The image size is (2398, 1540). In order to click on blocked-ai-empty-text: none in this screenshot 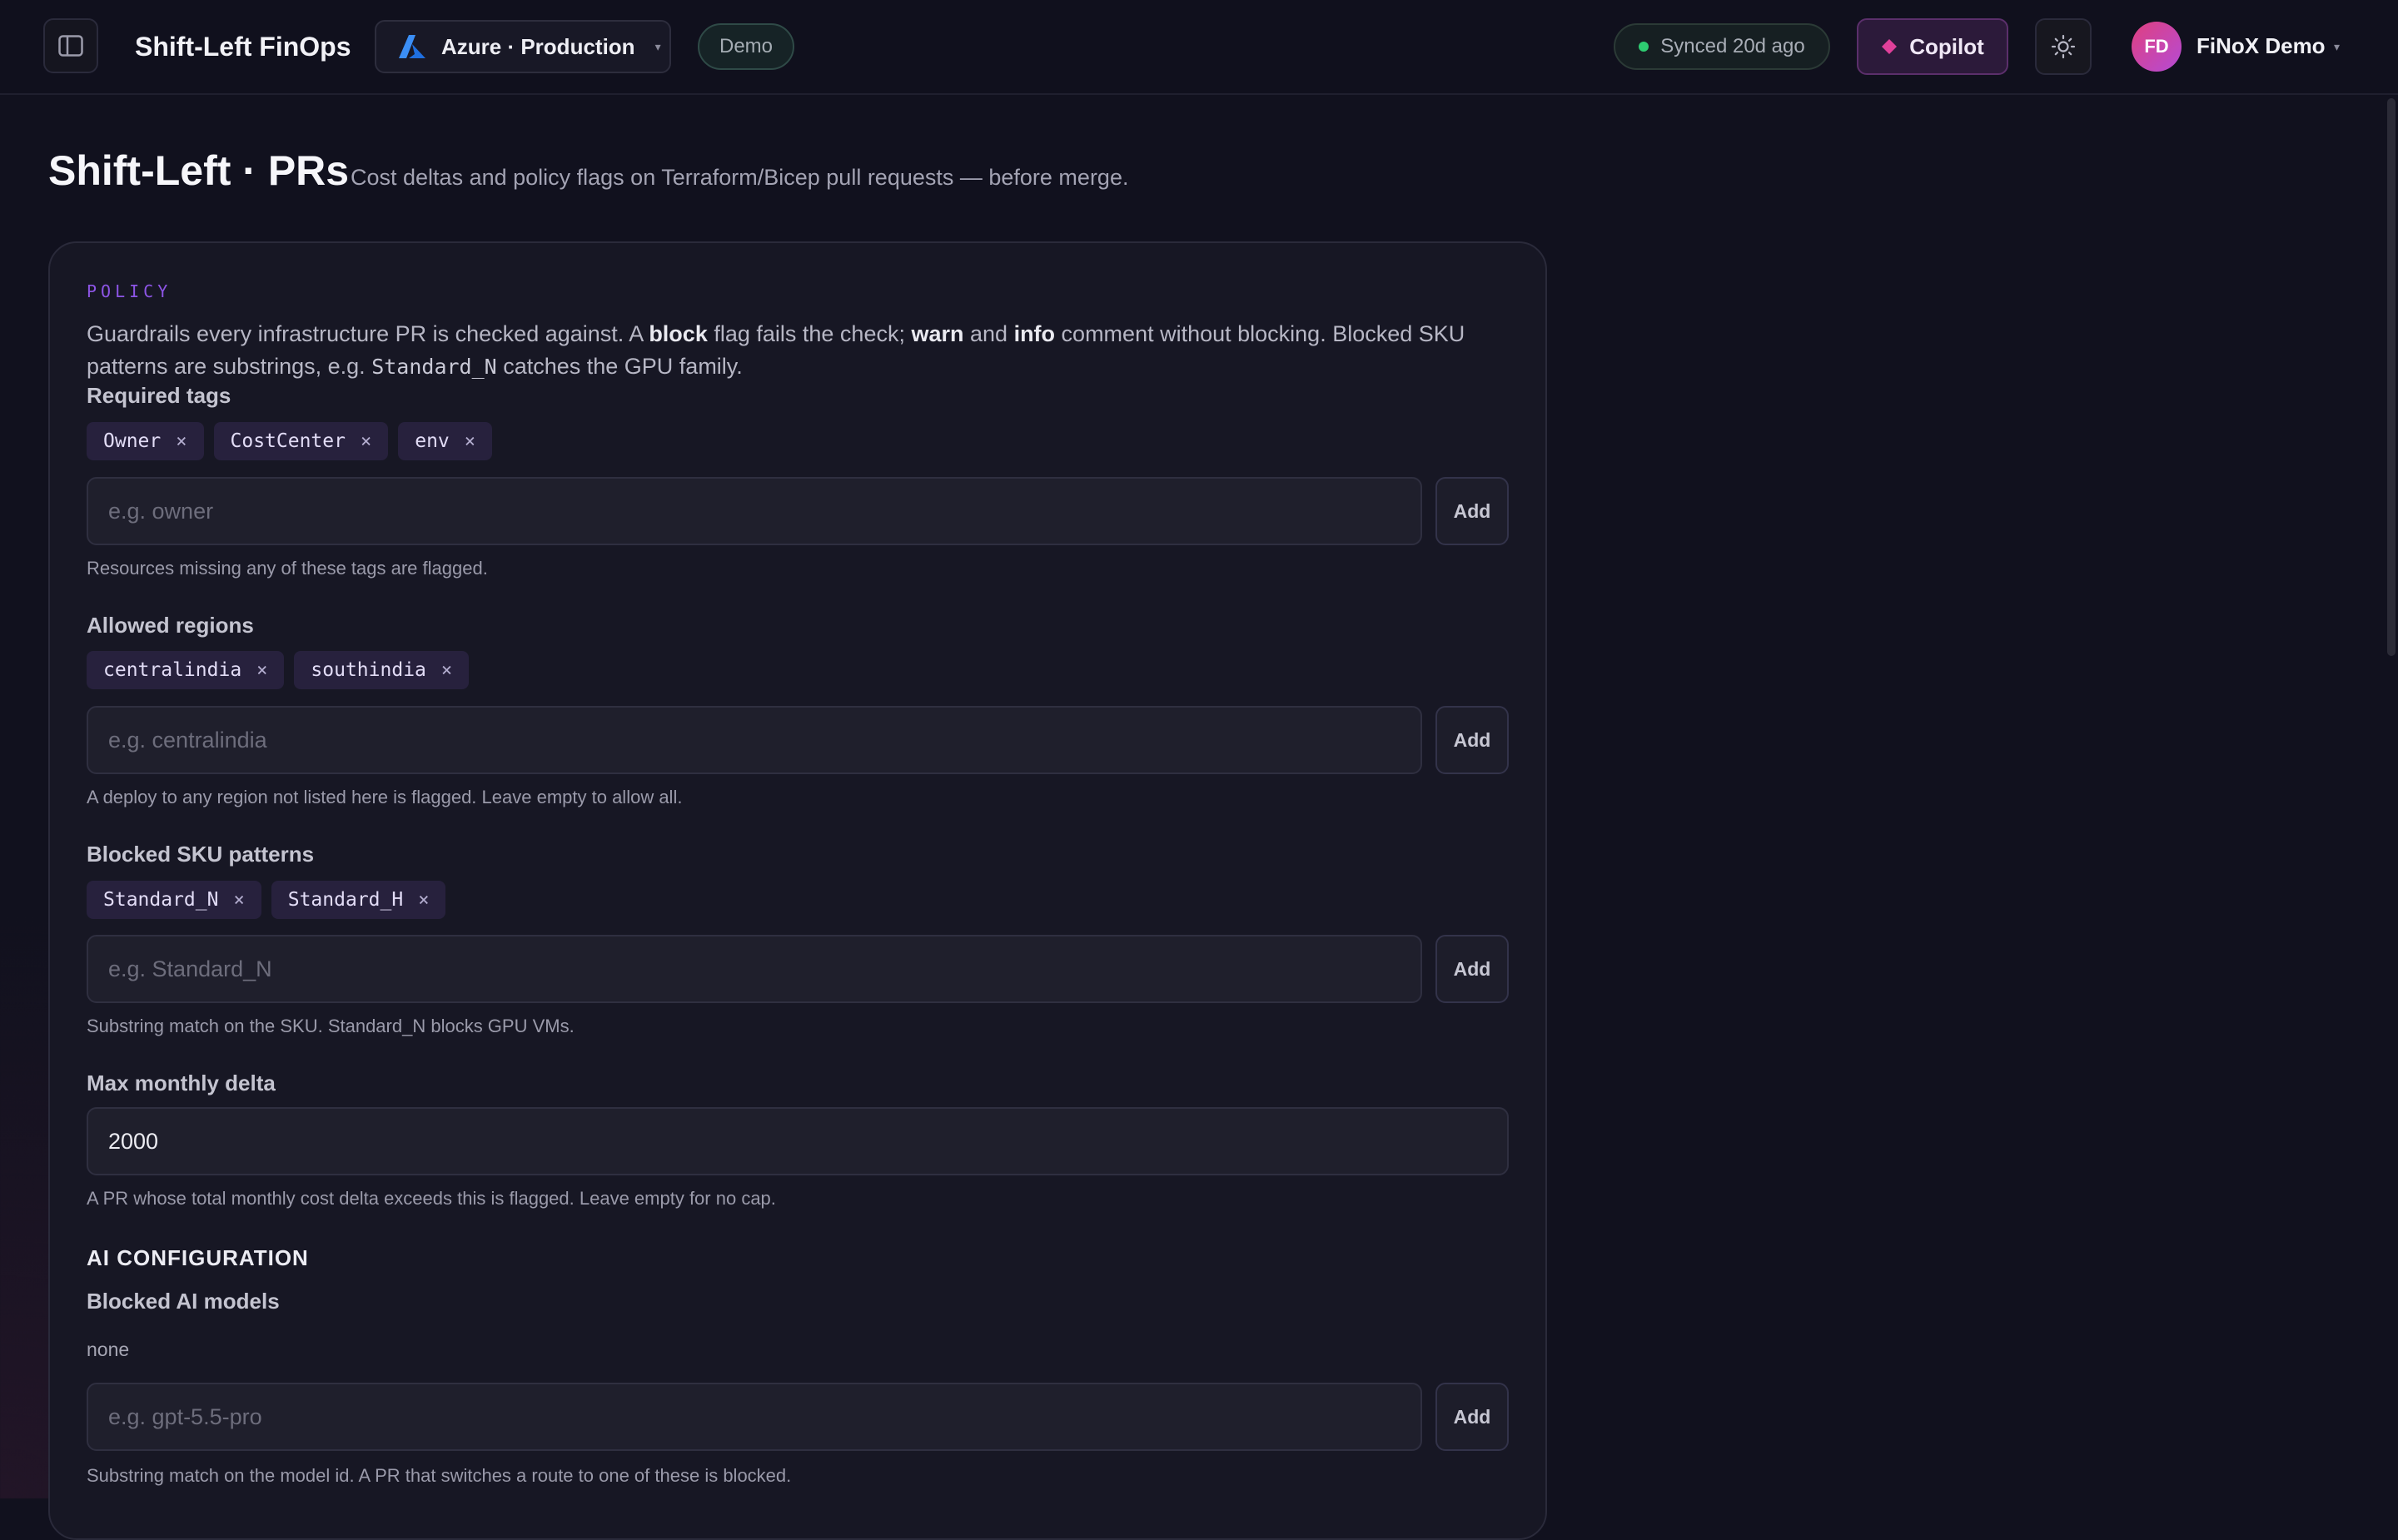, I will do `click(108, 1349)`.